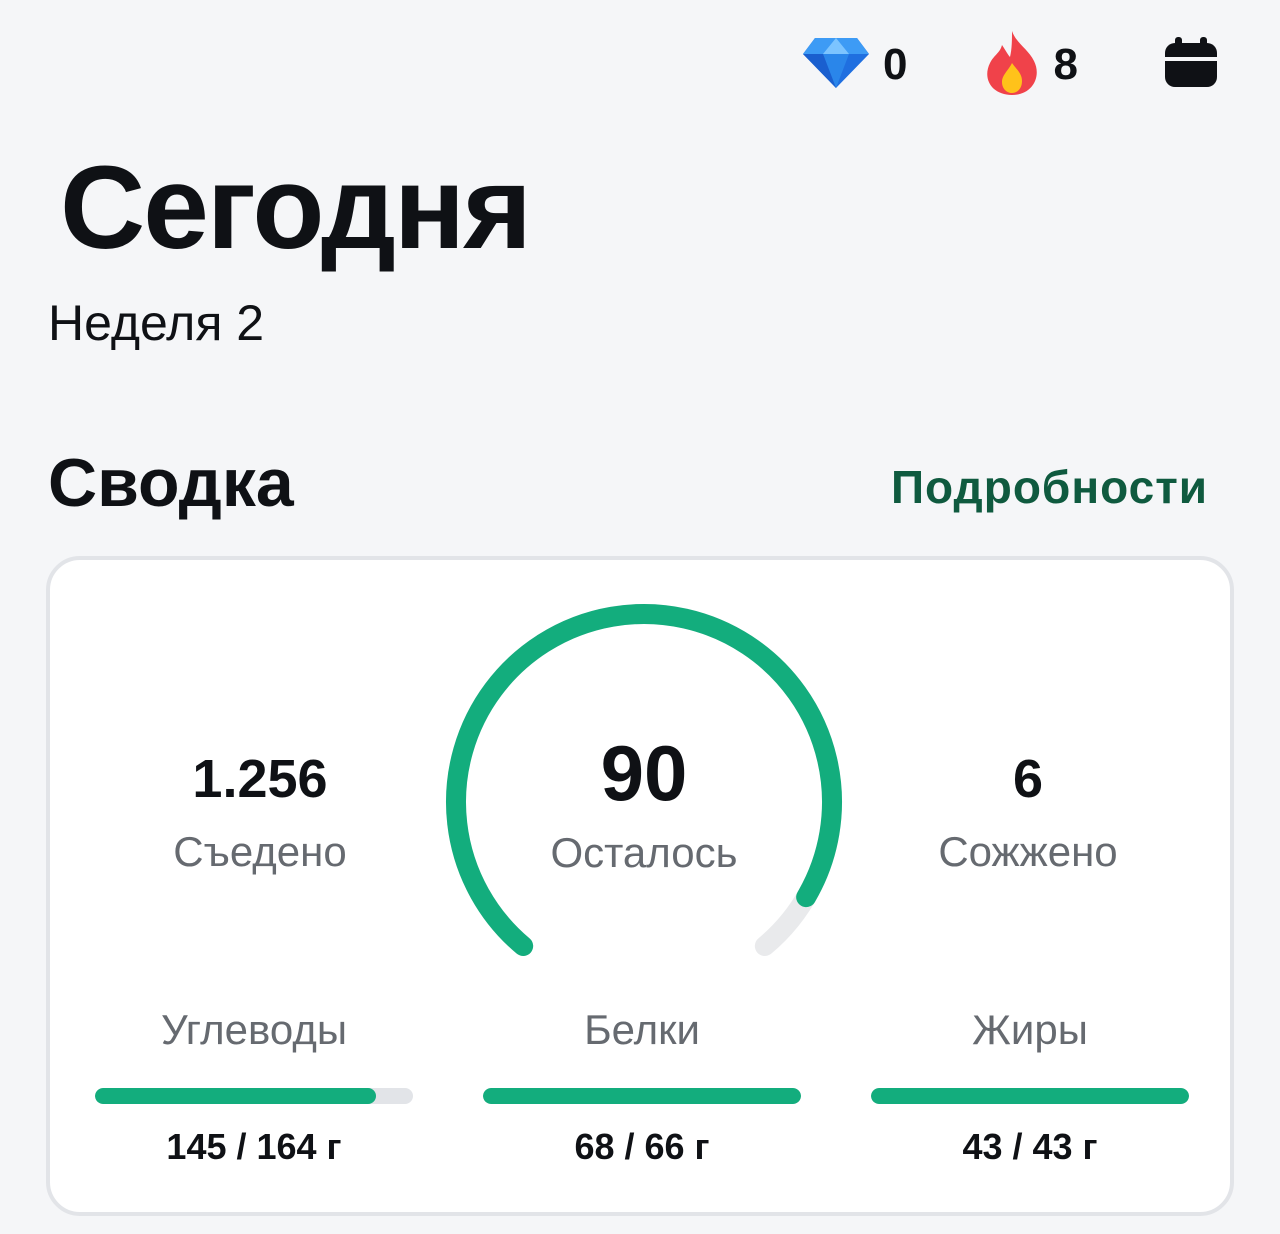  I want to click on stats-bar: 0 8, so click(1009, 65).